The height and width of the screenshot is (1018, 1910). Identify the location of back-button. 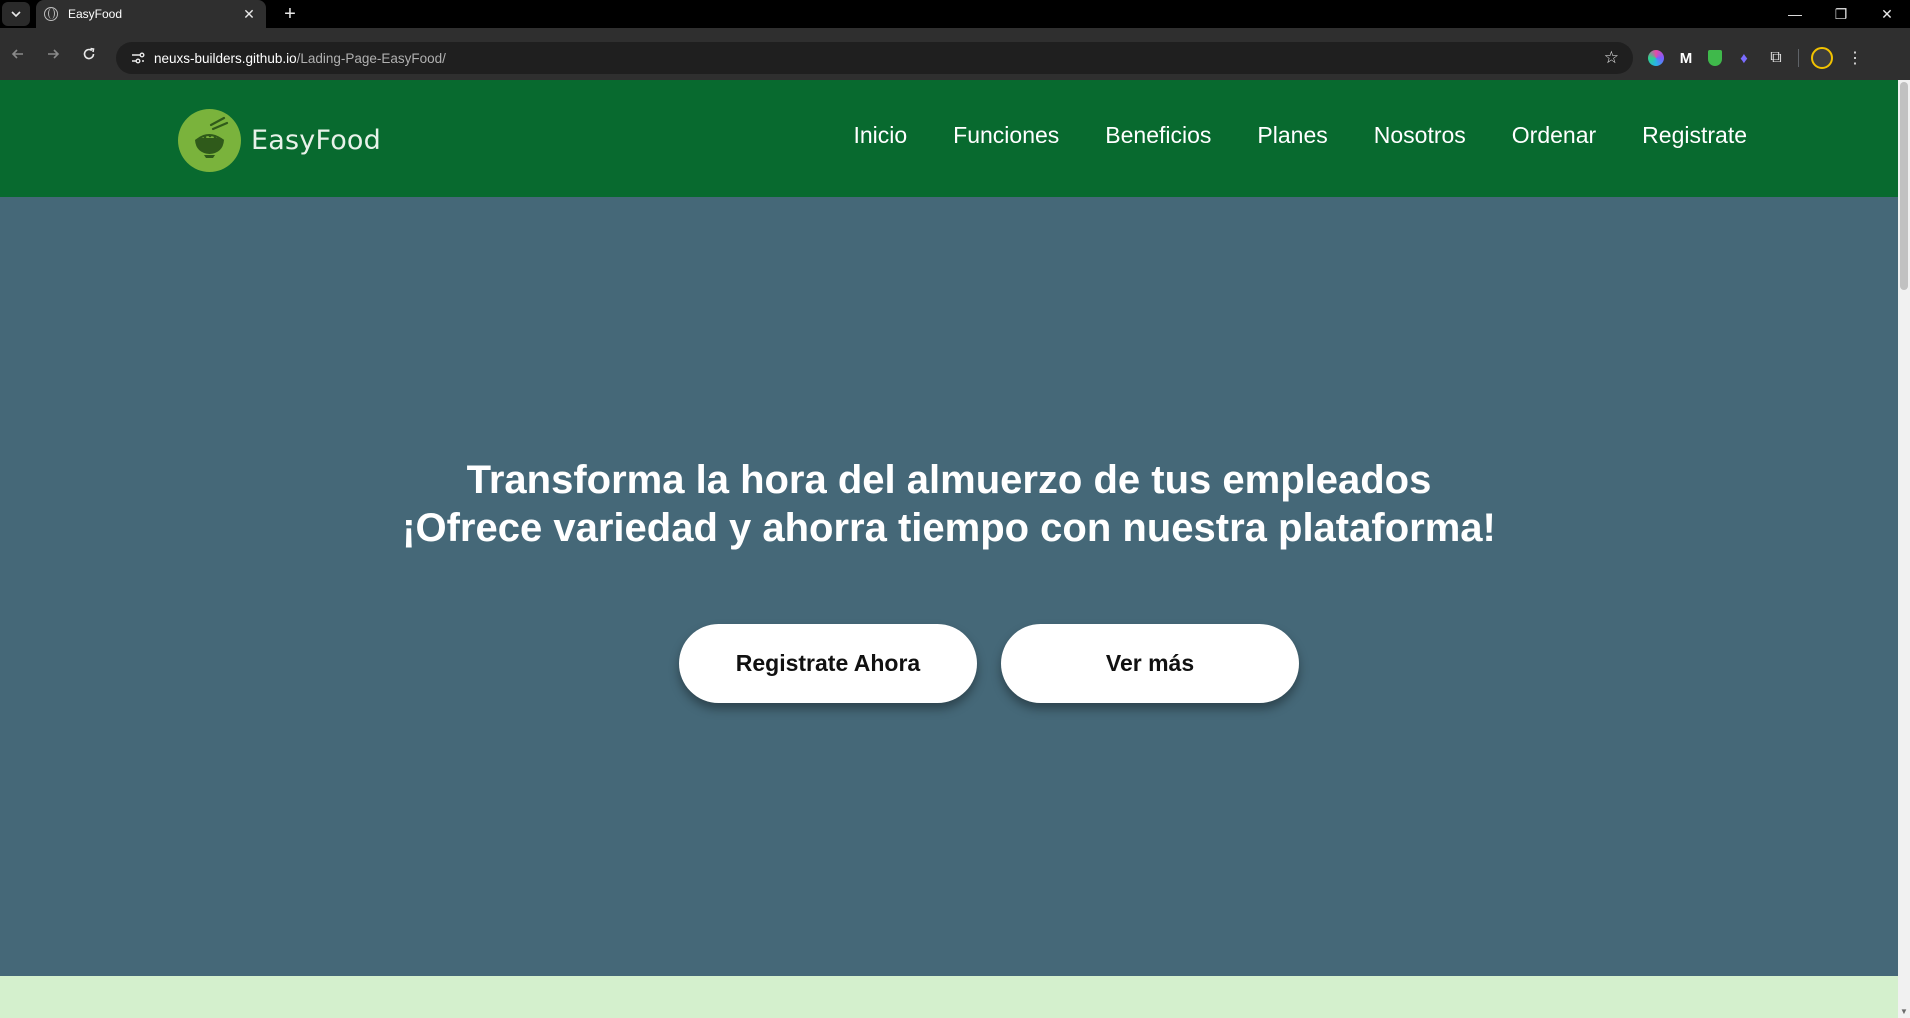
(18, 54).